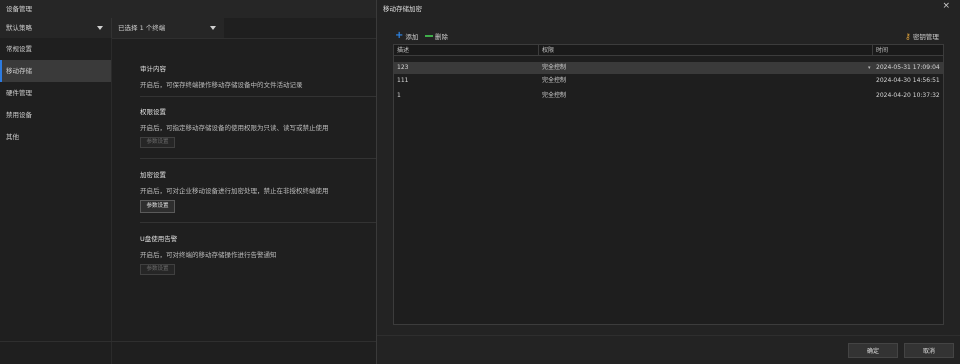 This screenshot has width=960, height=364. Describe the element at coordinates (403, 67) in the screenshot. I see `row-desc: 123` at that location.